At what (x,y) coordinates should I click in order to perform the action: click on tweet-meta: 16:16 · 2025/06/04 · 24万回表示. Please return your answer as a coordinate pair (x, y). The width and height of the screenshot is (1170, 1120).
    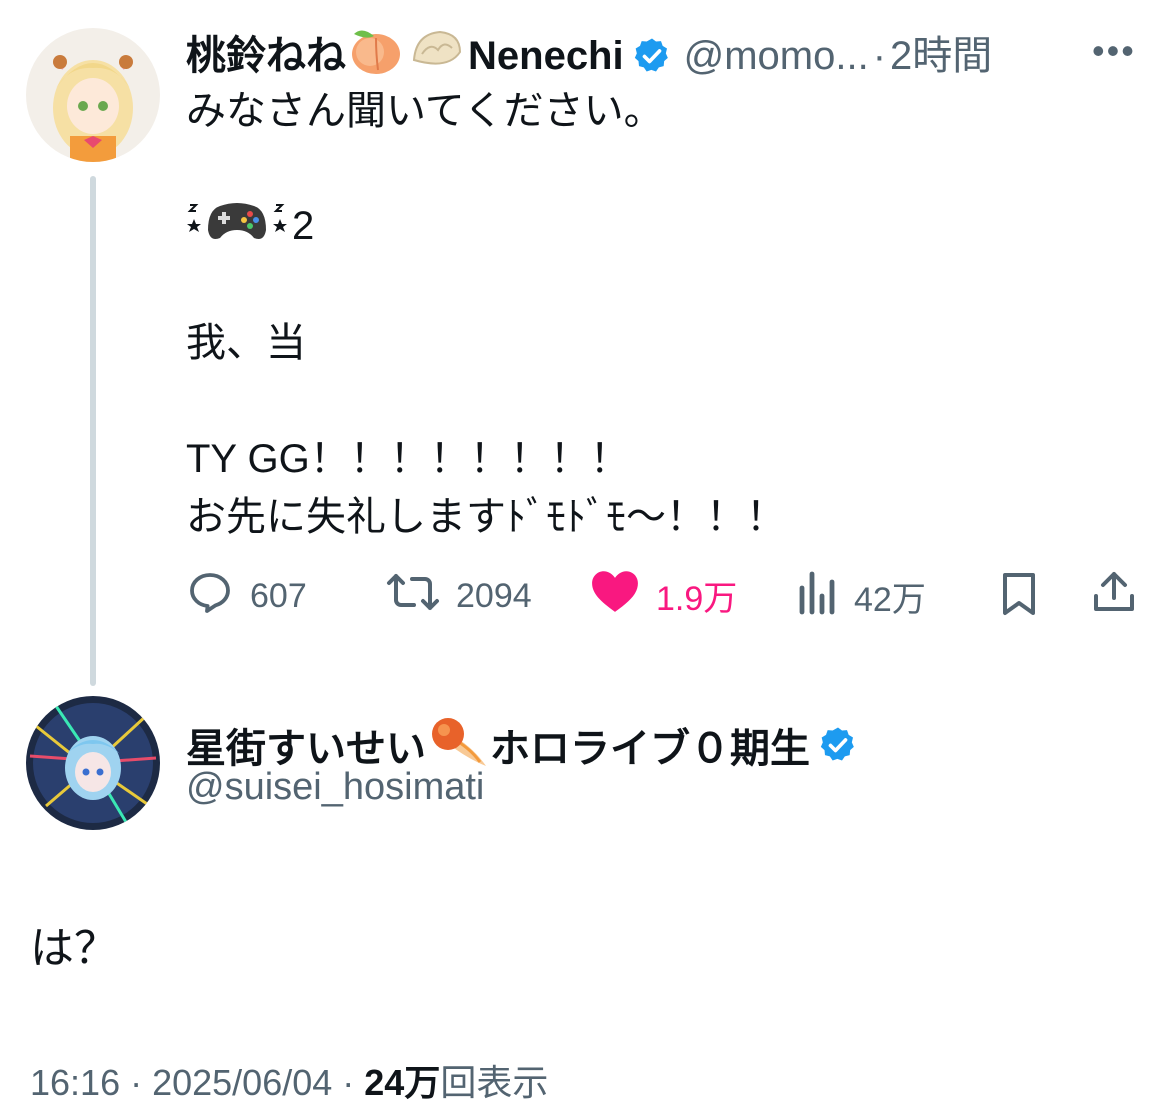
    Looking at the image, I should click on (289, 1080).